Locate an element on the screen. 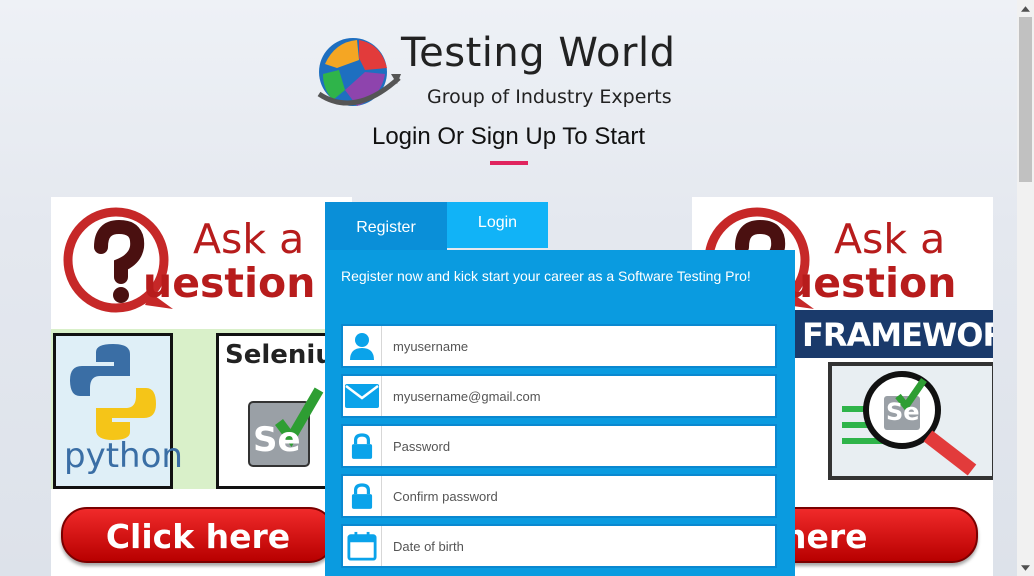  scrollbar-thumb is located at coordinates (1025, 99).